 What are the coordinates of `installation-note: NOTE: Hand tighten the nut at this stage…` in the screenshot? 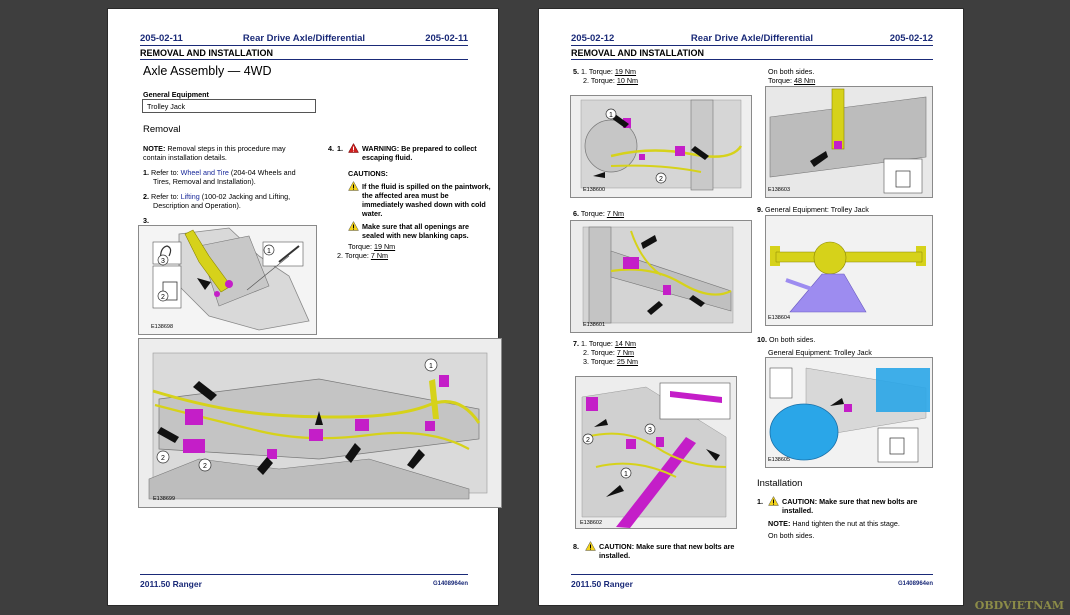 It's located at (834, 523).